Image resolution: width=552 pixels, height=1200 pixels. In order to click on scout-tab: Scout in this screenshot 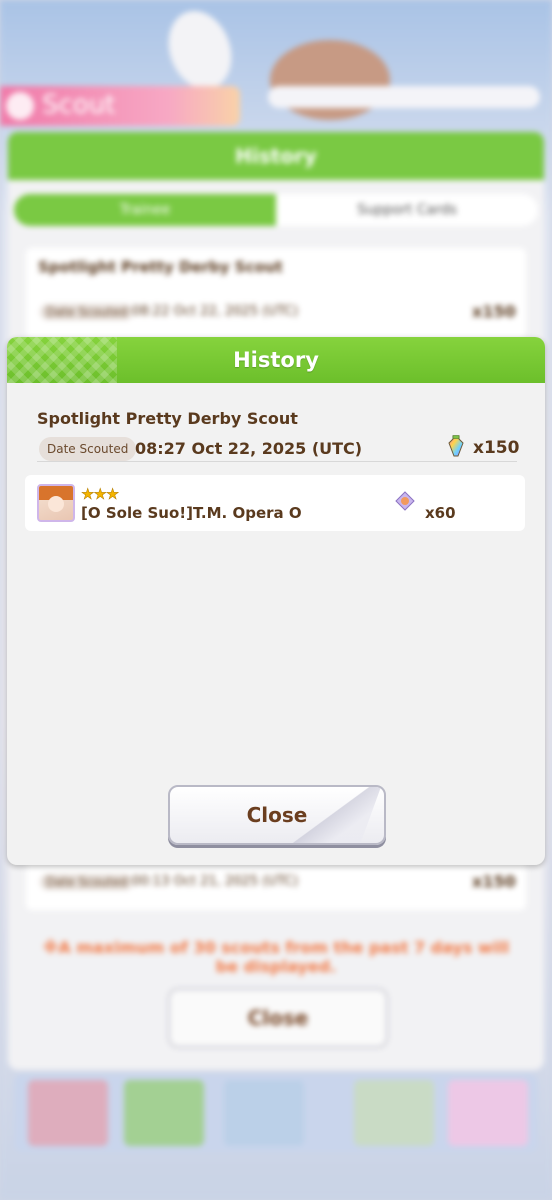, I will do `click(120, 106)`.